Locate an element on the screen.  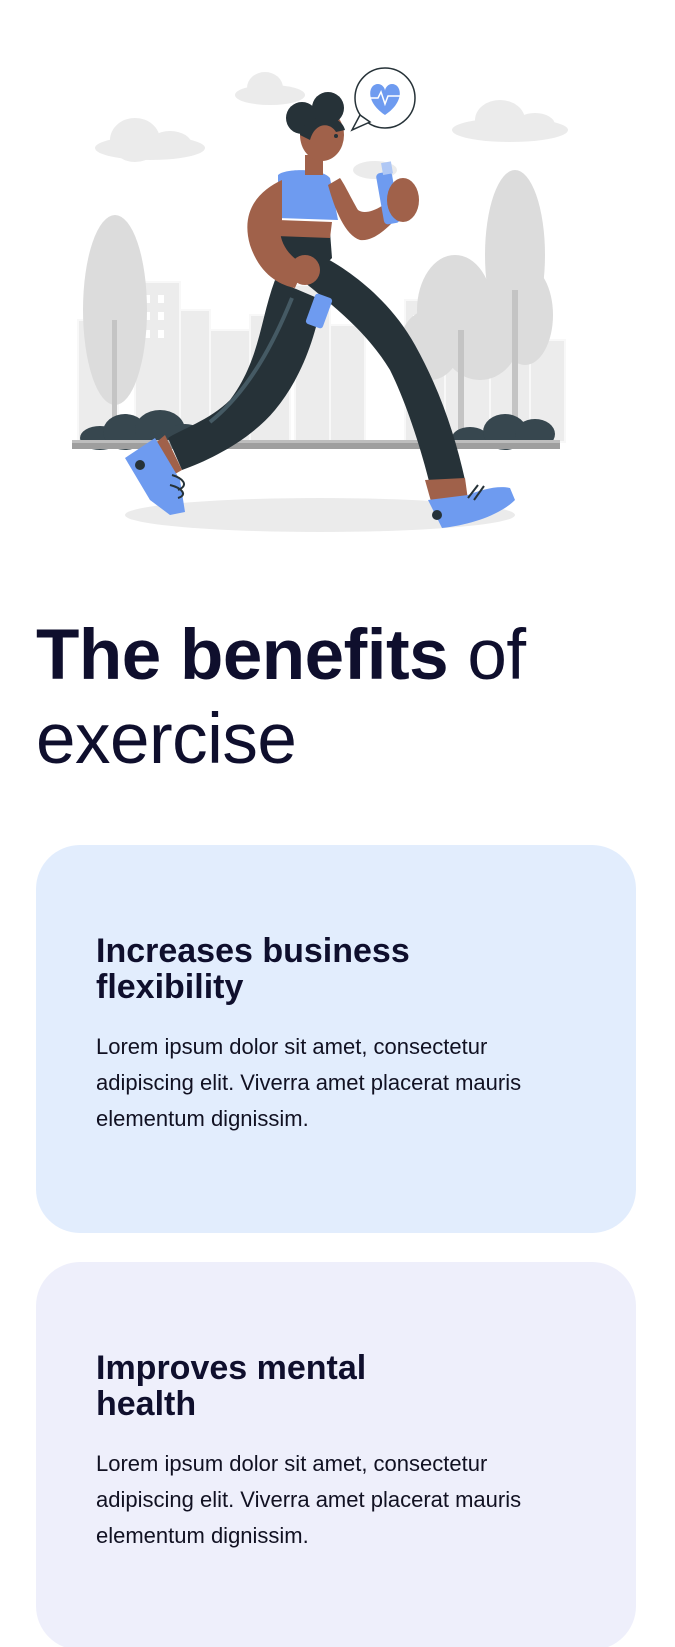
heart-rate-speech-bubble-icon is located at coordinates (383, 99).